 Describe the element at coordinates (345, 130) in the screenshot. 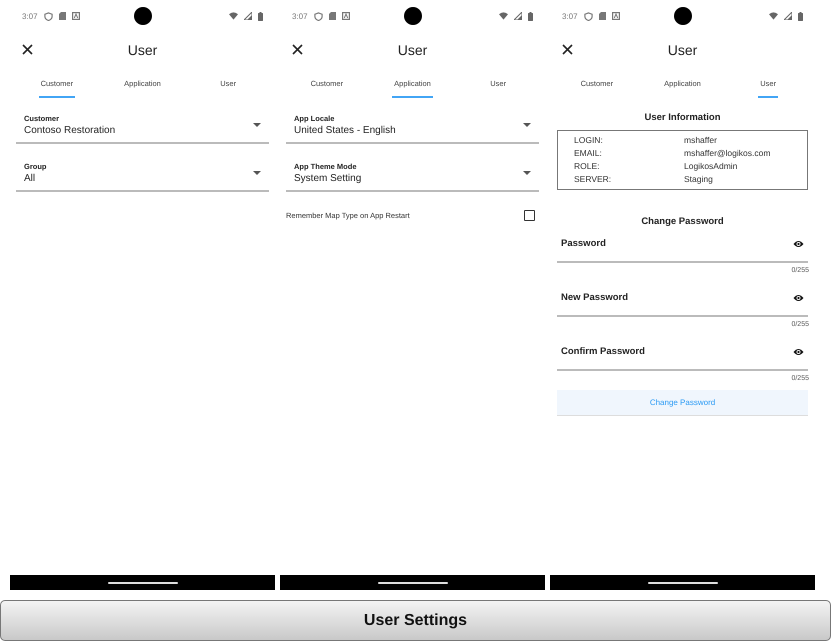

I see `field-value: United States - English` at that location.